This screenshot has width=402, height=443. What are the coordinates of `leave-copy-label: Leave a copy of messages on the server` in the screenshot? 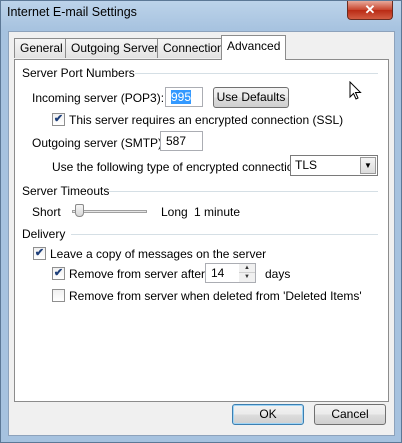 It's located at (158, 254).